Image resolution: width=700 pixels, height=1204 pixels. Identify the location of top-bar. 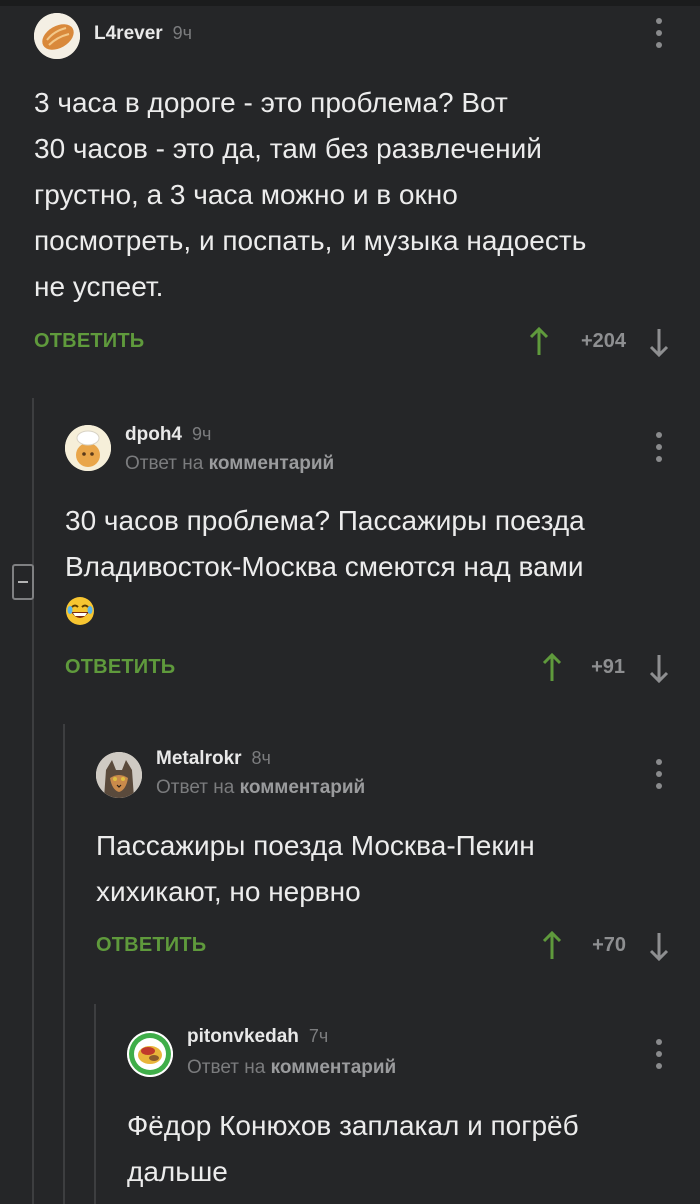
(350, 3).